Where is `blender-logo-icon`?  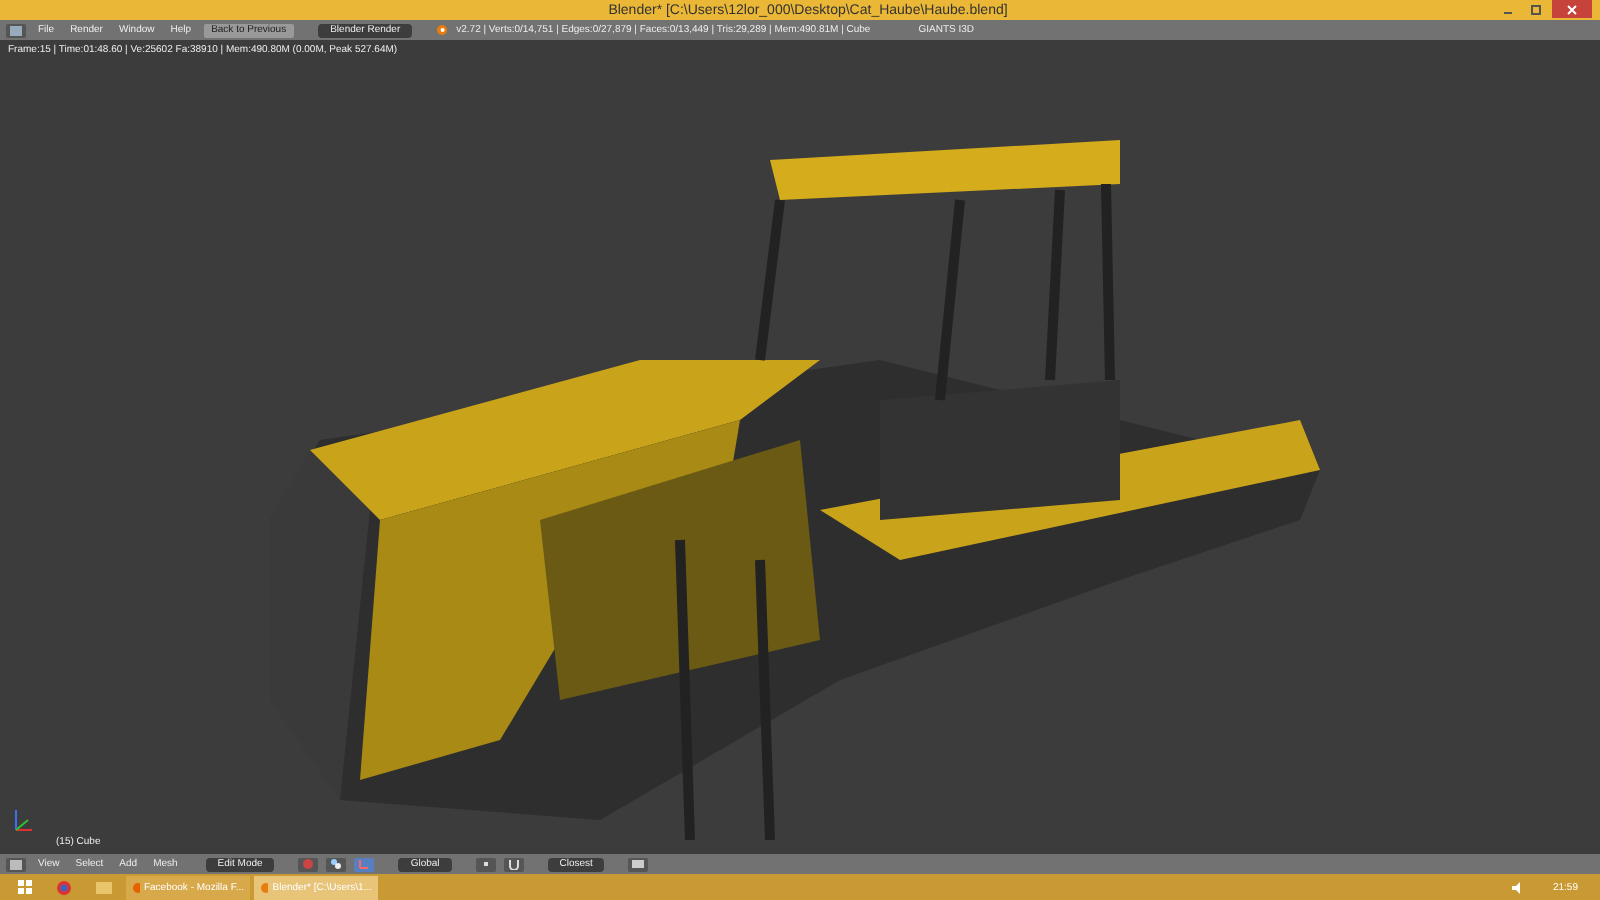
blender-logo-icon is located at coordinates (442, 30).